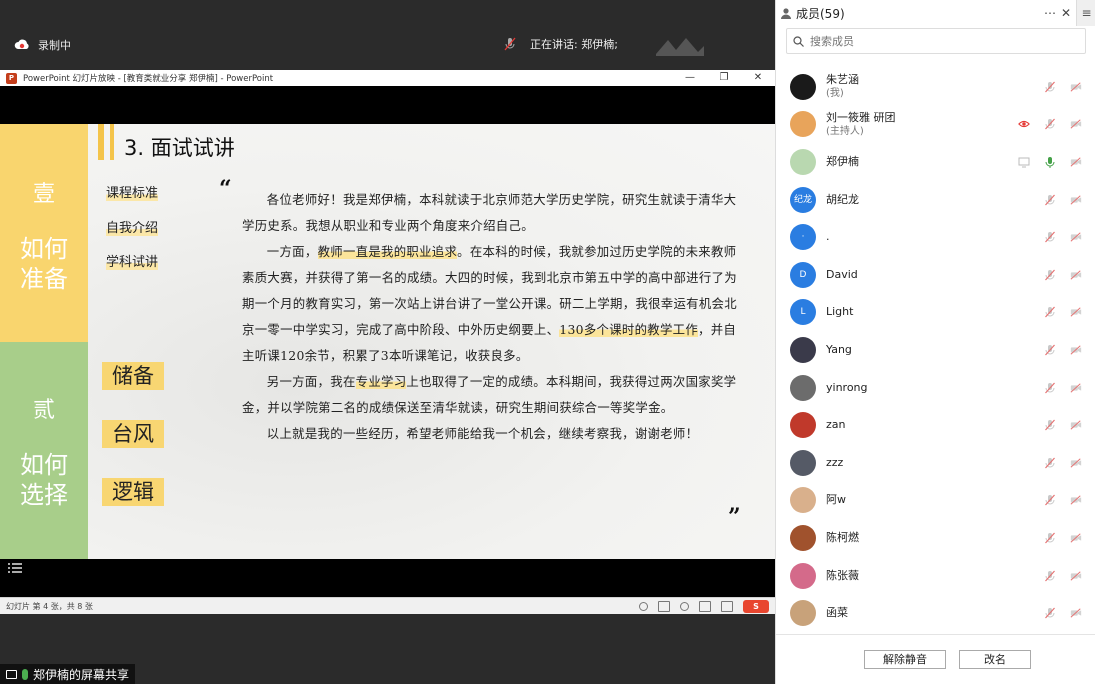  What do you see at coordinates (935, 125) in the screenshot?
I see `member-row: 刘一筱雅 研团 (主持人)` at bounding box center [935, 125].